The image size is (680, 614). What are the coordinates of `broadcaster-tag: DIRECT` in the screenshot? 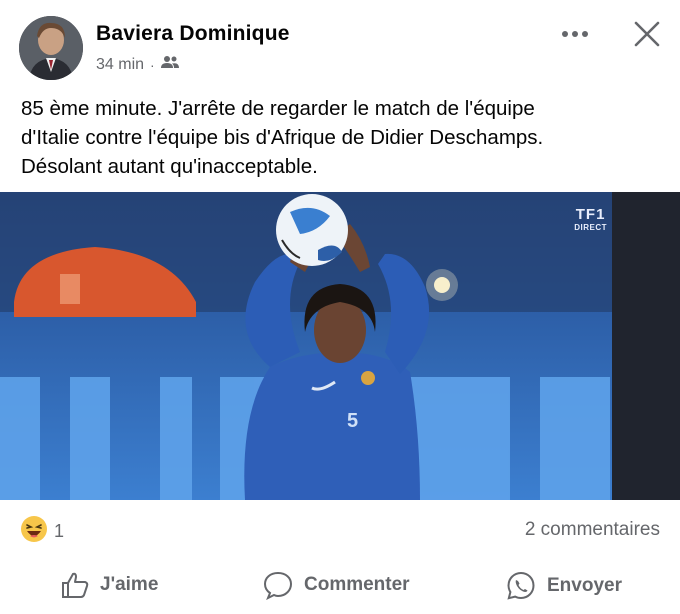 It's located at (590, 227).